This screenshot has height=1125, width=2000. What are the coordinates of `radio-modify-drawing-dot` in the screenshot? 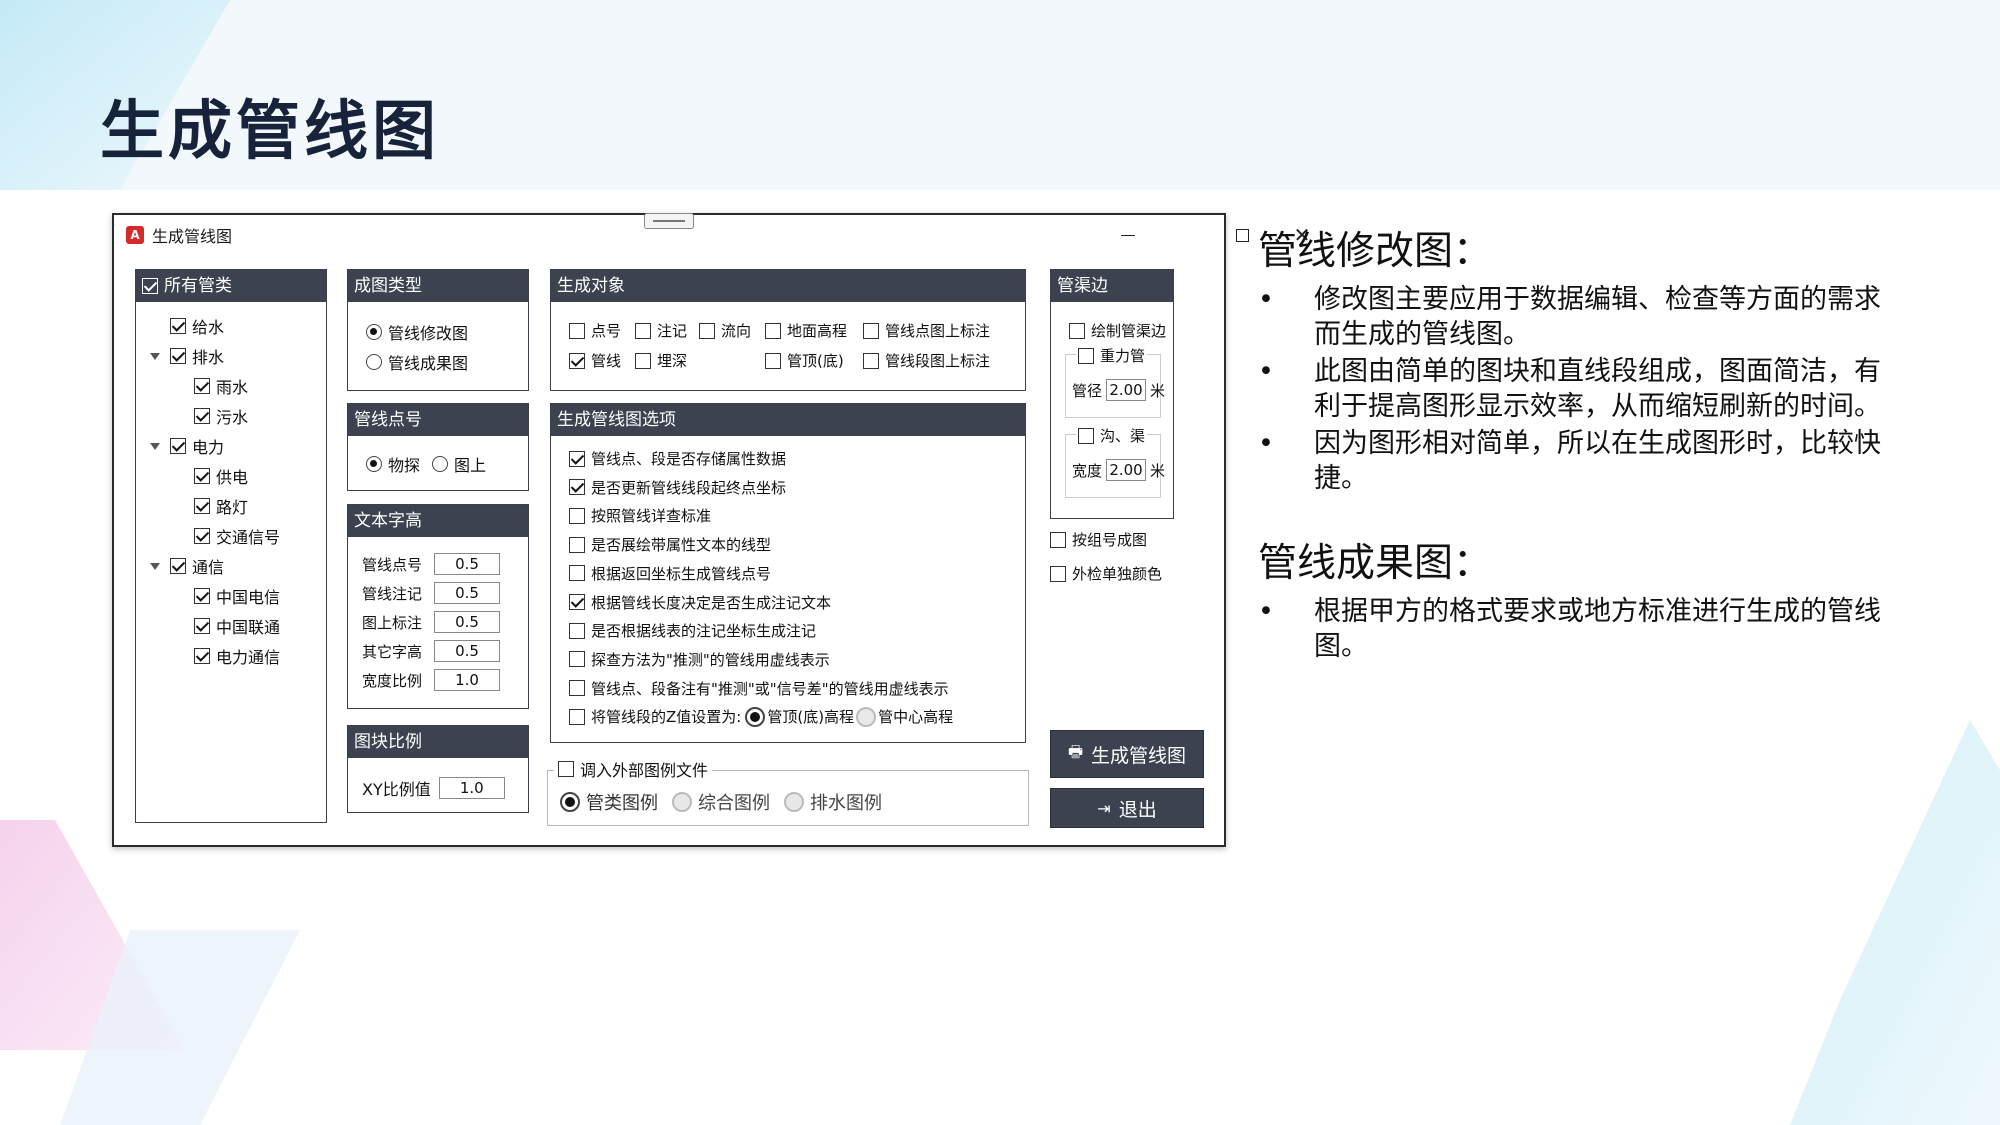 It's located at (374, 332).